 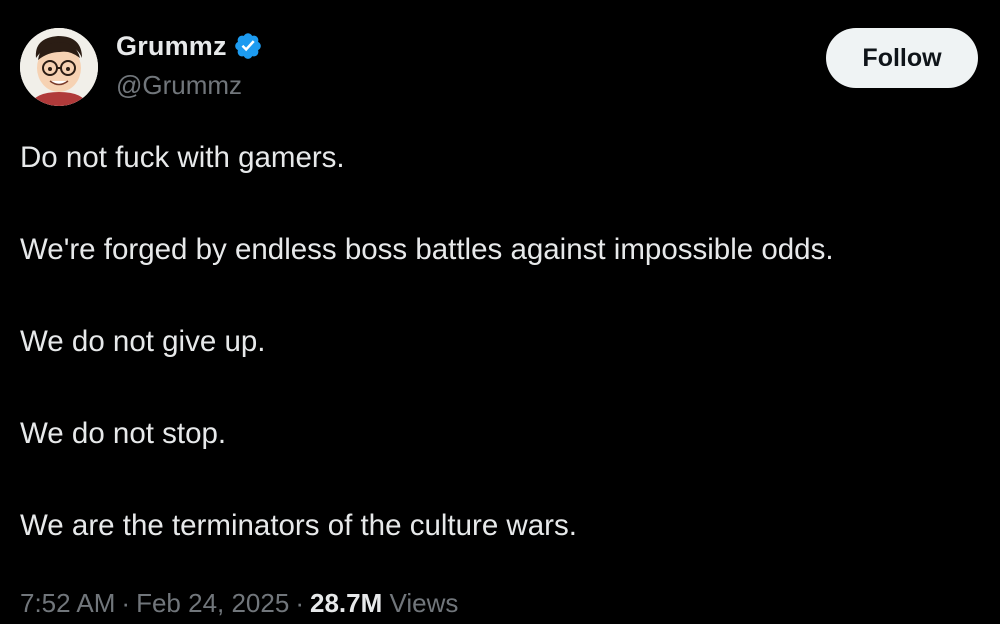 I want to click on tweet-line: Do not fuck with gamers., so click(x=182, y=157).